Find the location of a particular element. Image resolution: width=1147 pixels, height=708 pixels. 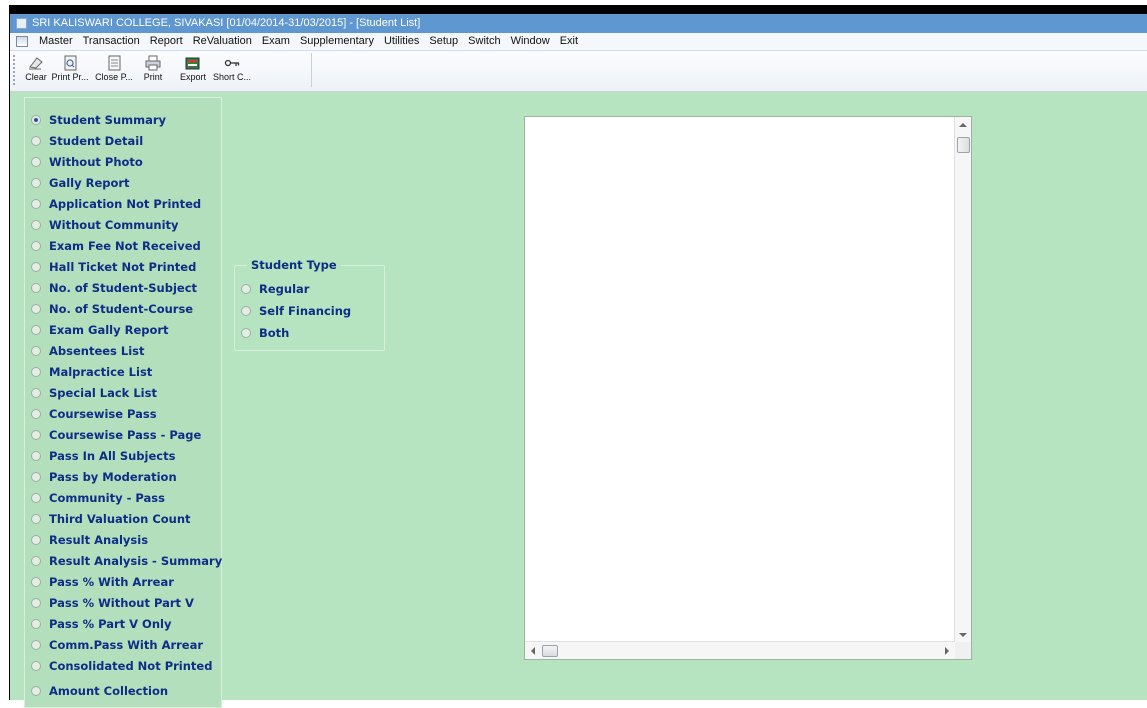

toolbar-grip is located at coordinates (14, 70).